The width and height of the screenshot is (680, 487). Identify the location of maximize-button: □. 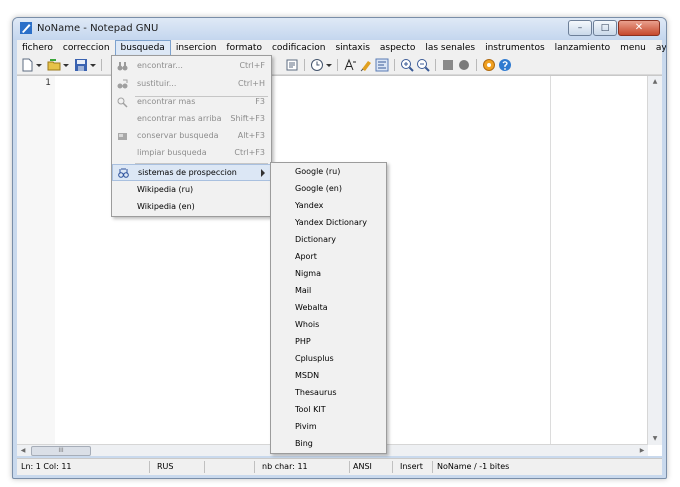
(605, 28).